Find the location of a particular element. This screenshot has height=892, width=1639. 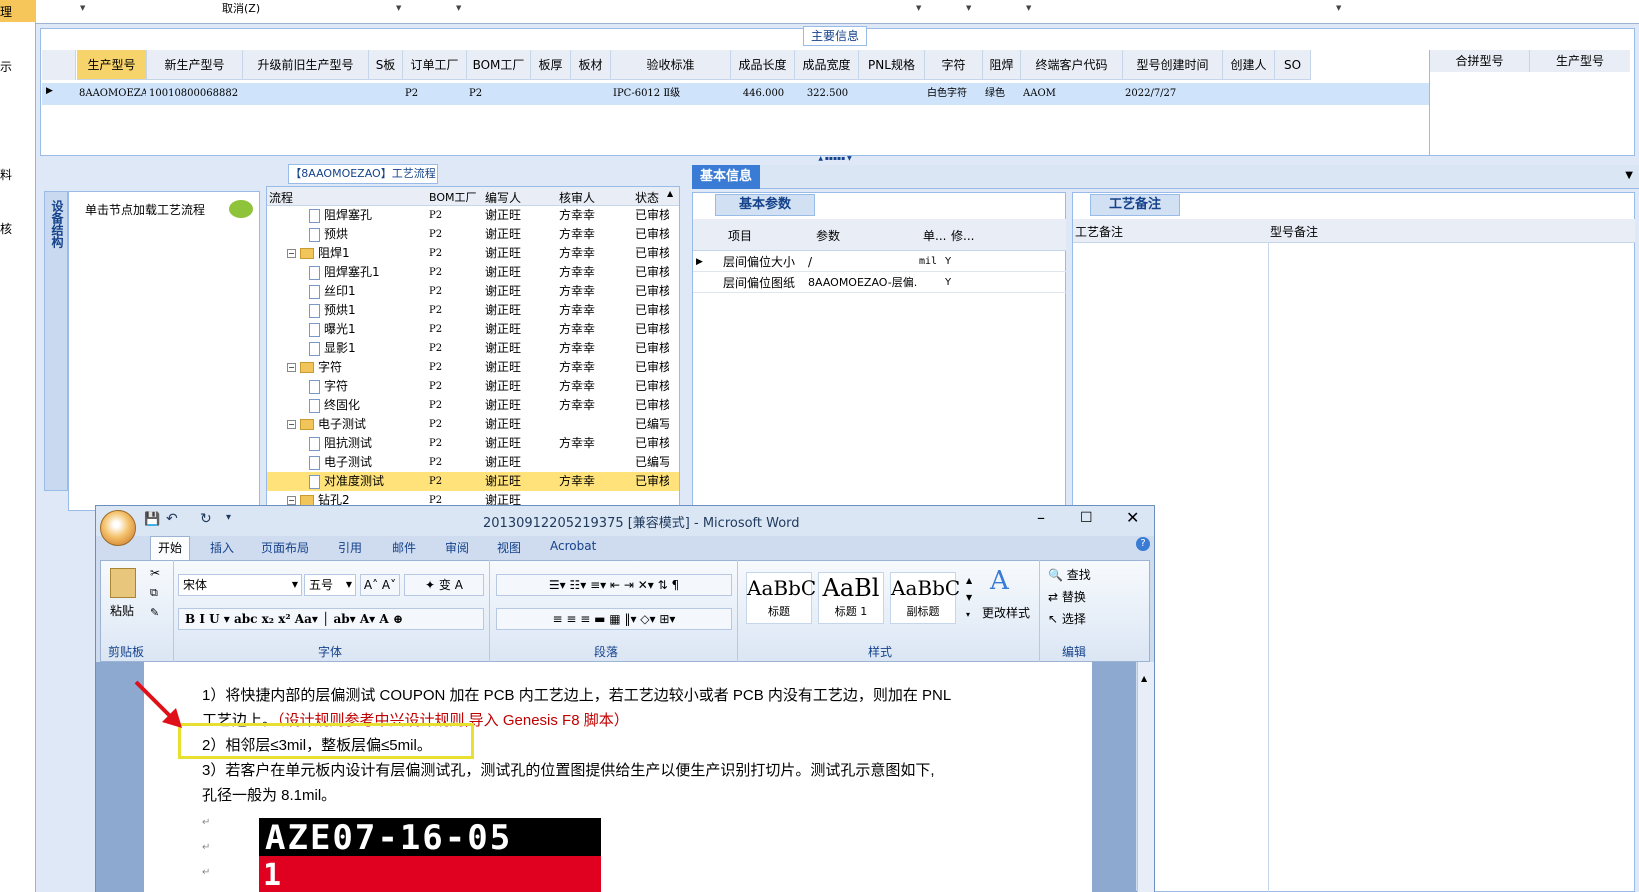

cell: 446.000 is located at coordinates (763, 94).